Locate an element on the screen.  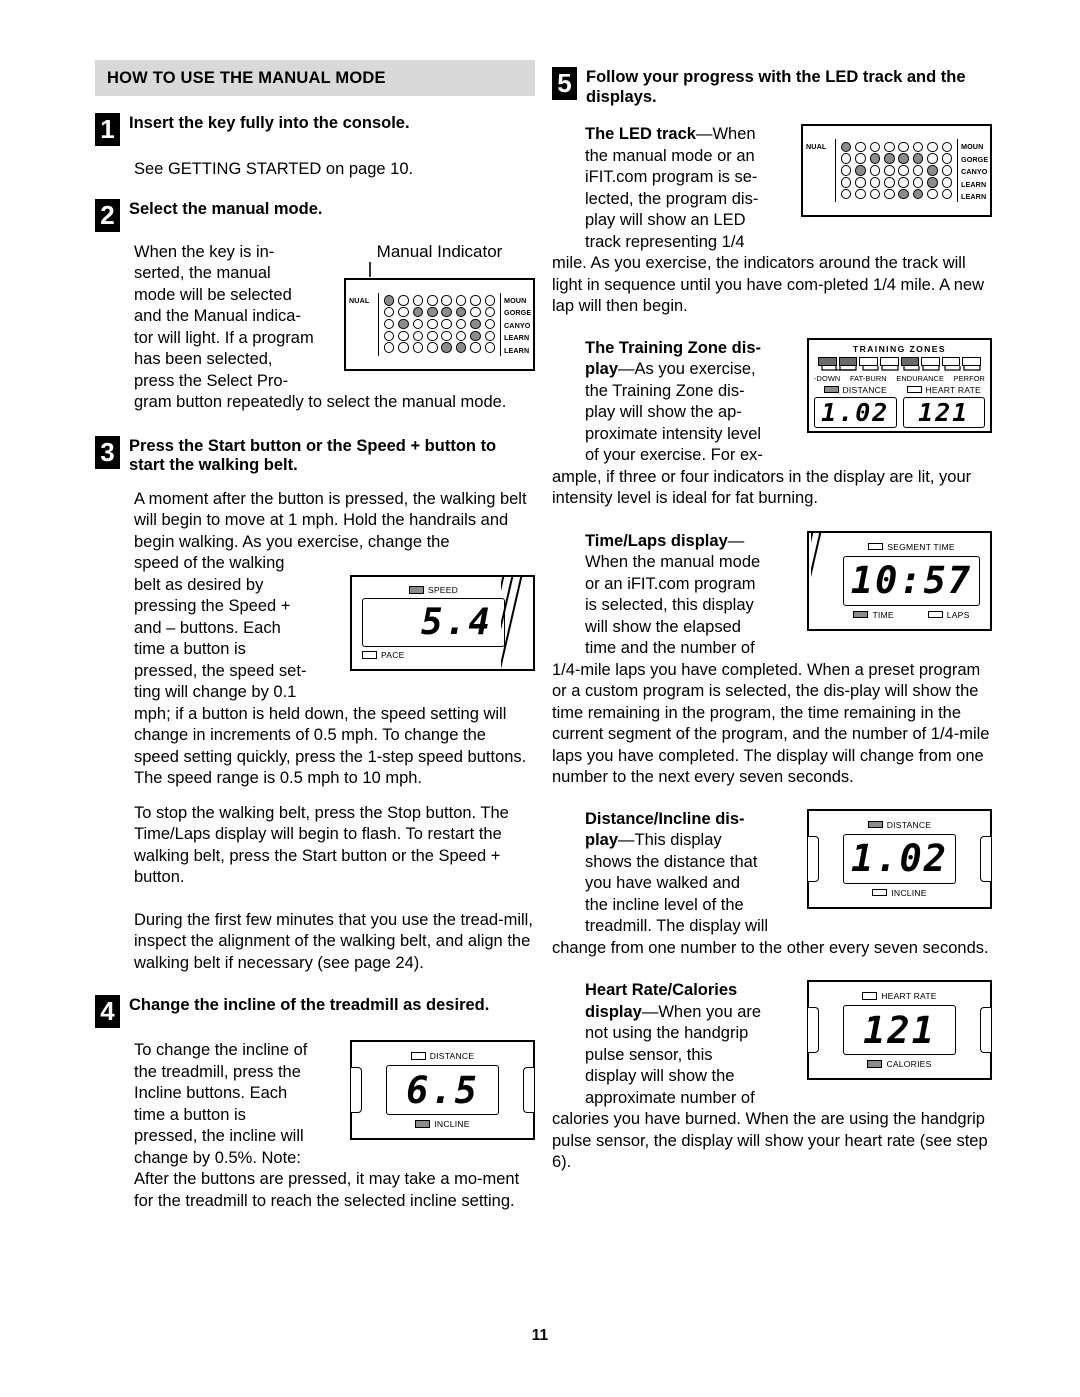
incline-light is located at coordinates (880, 892).